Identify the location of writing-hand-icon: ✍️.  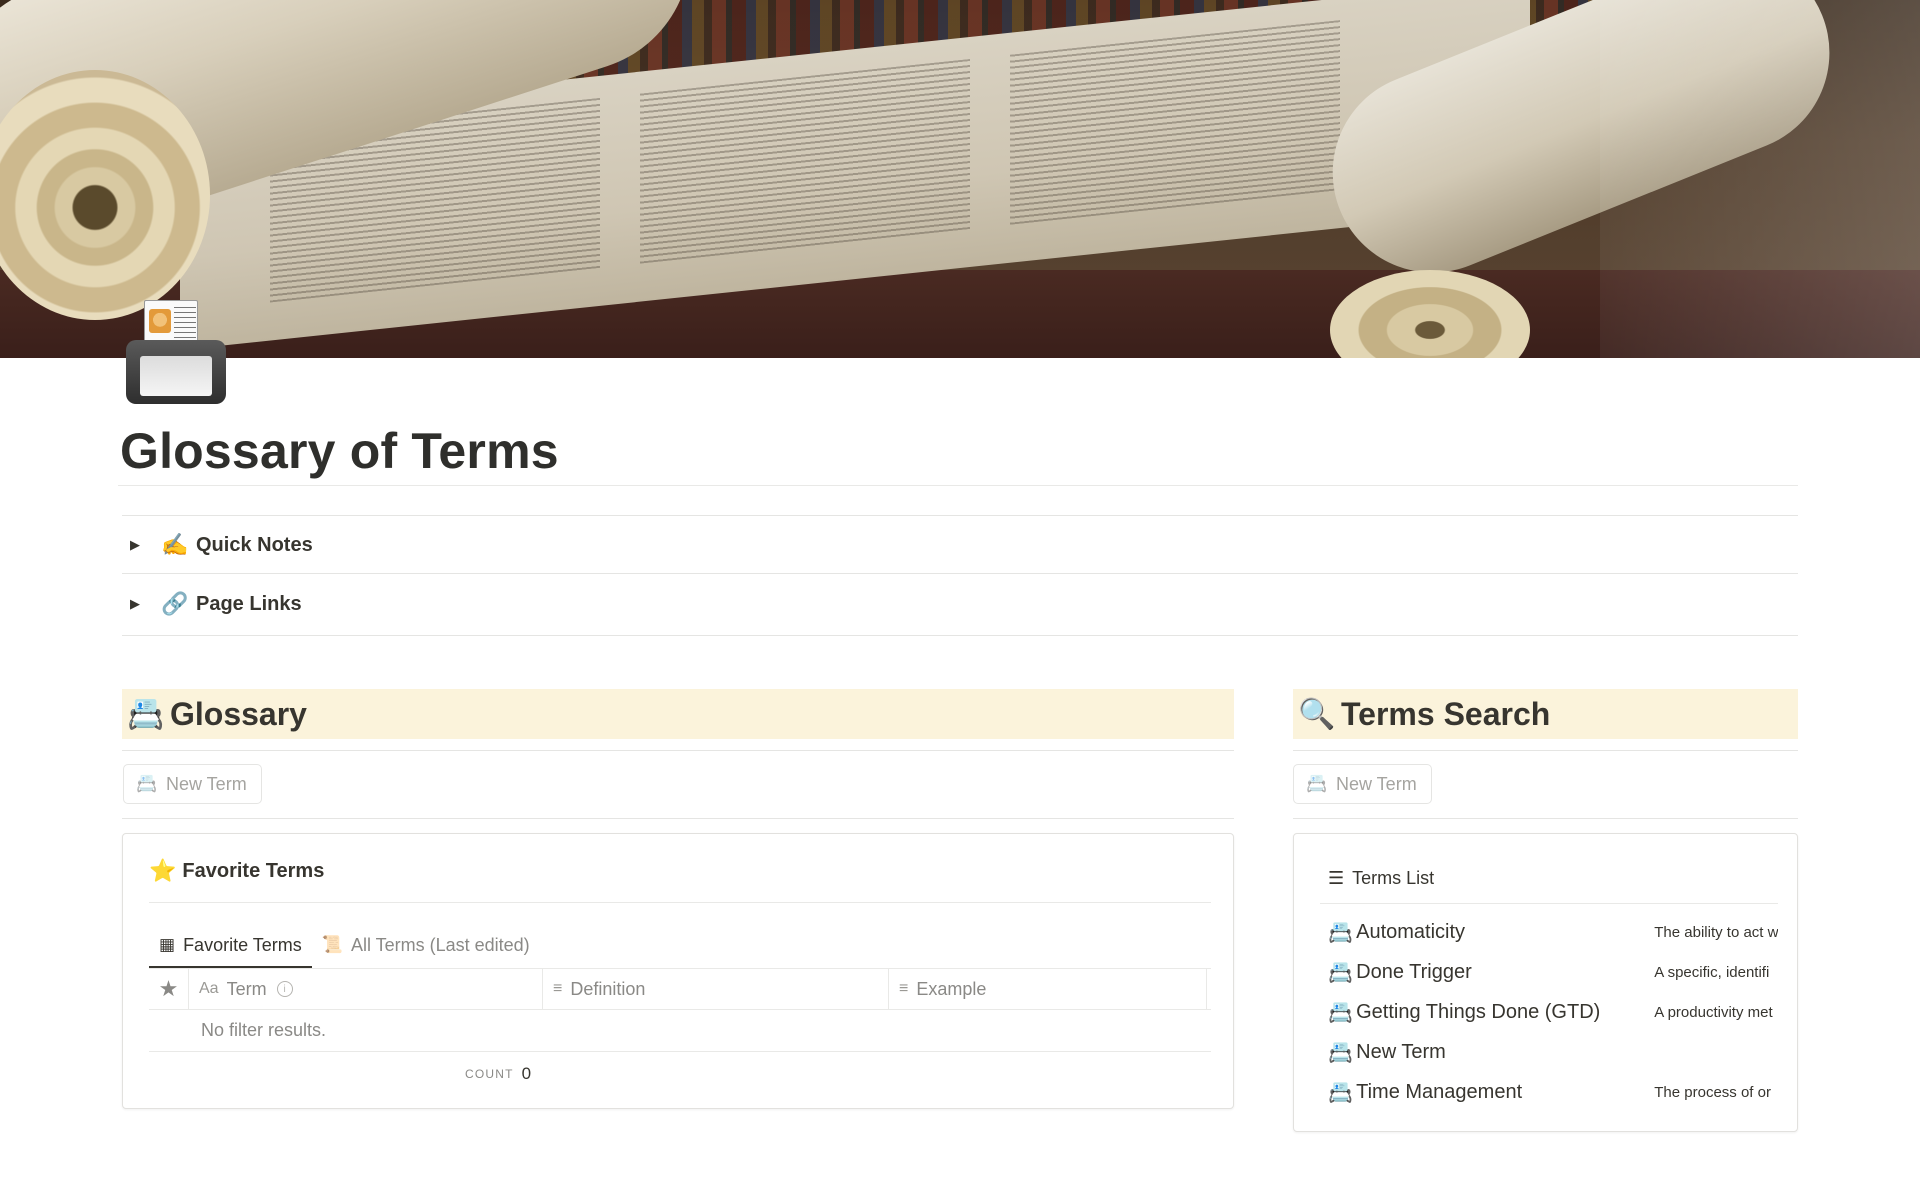
(175, 544).